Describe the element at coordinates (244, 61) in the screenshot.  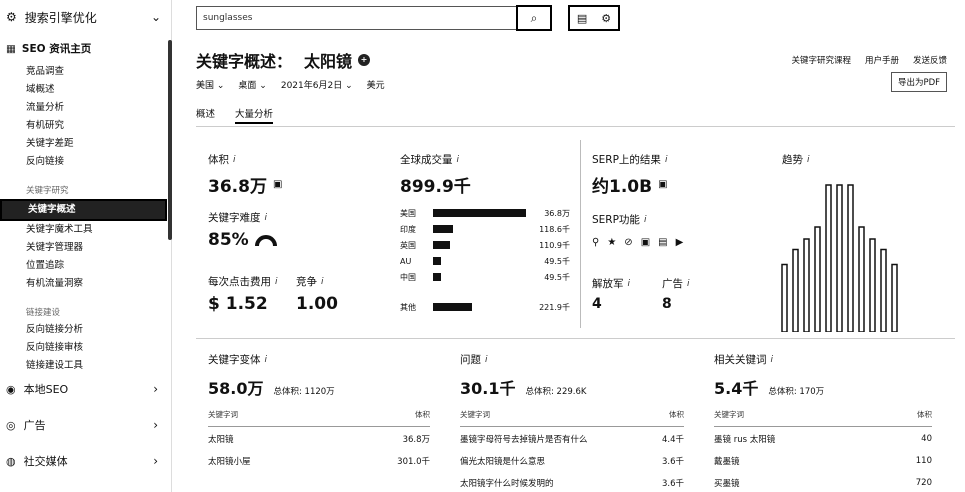
I see `title-prefix: 关键字概述：` at that location.